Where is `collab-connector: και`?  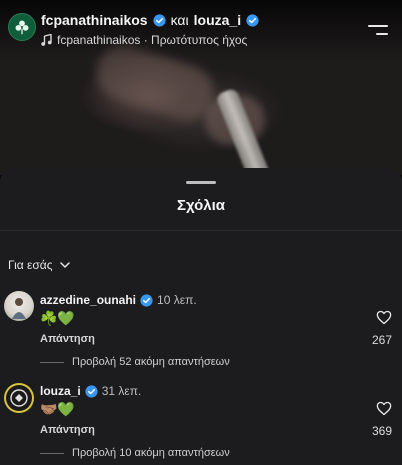
collab-connector: και is located at coordinates (179, 20).